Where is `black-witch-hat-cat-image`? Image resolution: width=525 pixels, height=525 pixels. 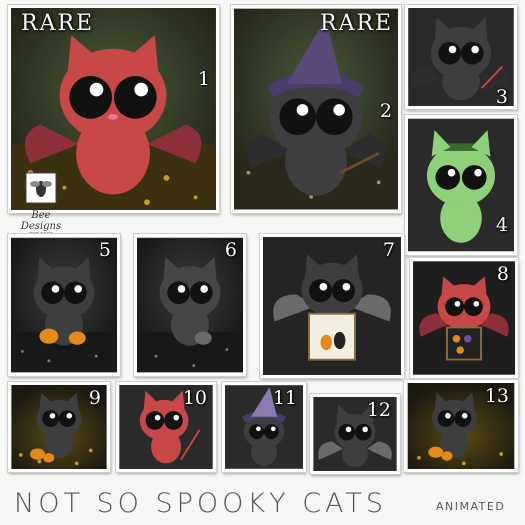 black-witch-hat-cat-image is located at coordinates (316, 109).